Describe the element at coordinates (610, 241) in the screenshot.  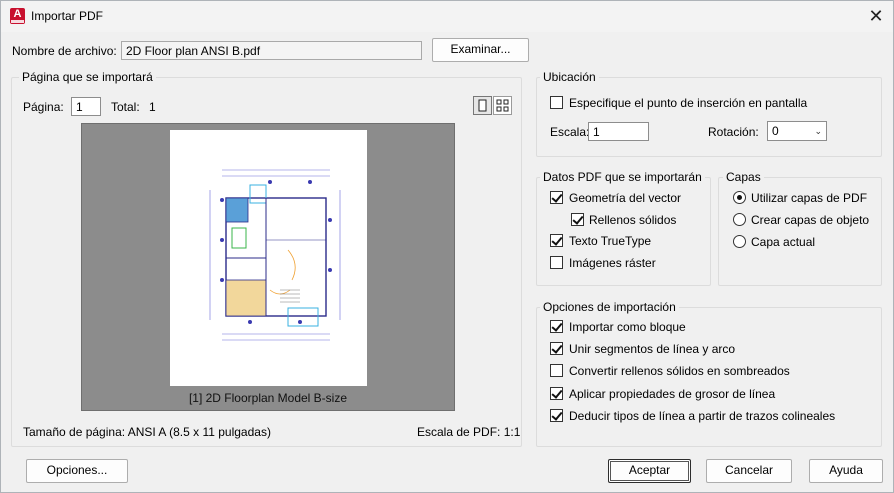
I see `truetype-text-label: Texto TrueType` at that location.